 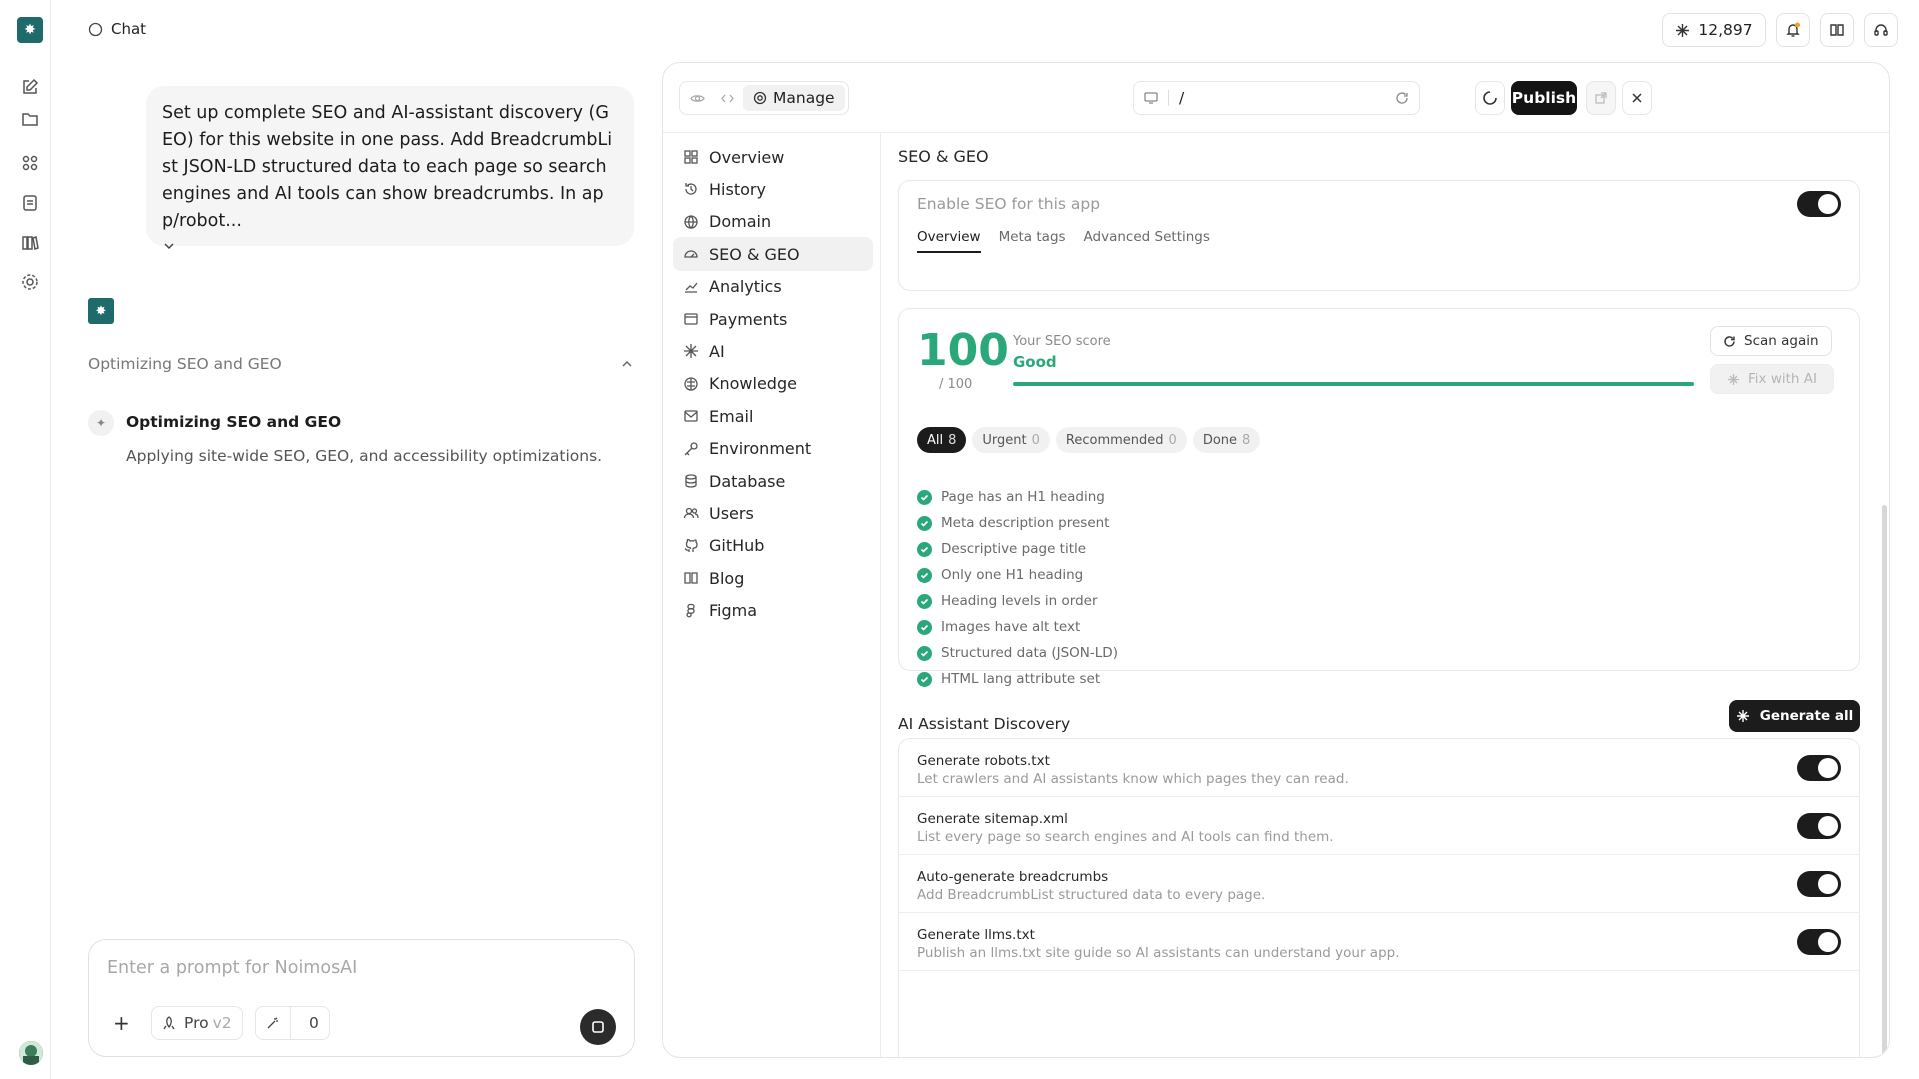 I want to click on monitor-icon, so click(x=1151, y=98).